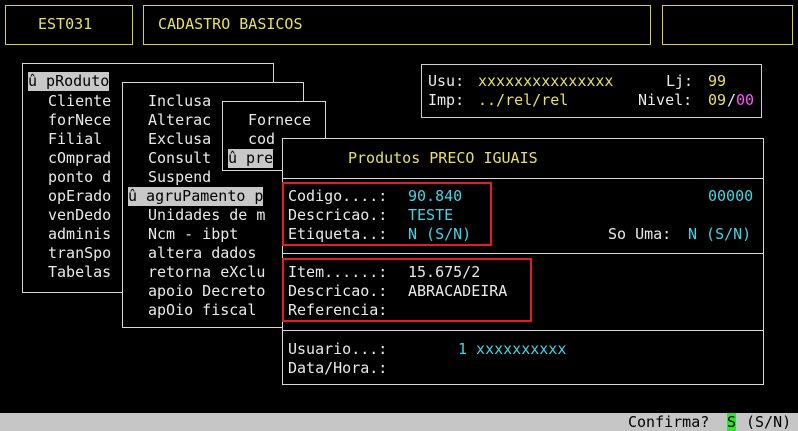  Describe the element at coordinates (179, 158) in the screenshot. I see `menu-item-consult: Consult` at that location.